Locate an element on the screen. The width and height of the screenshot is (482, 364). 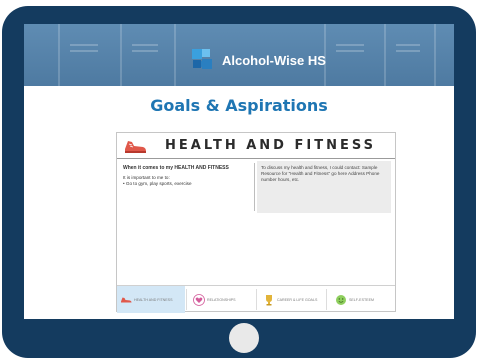
tab-label: RELATIONSHIPS is located at coordinates (221, 299).